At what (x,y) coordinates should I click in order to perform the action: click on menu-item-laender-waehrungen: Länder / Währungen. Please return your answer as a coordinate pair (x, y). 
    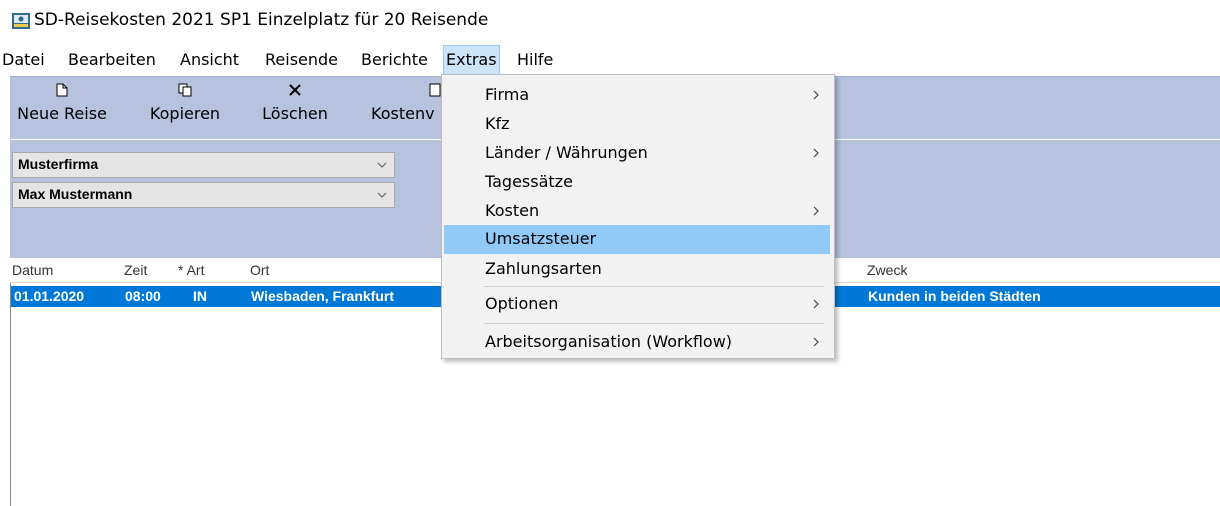
    Looking at the image, I should click on (637, 153).